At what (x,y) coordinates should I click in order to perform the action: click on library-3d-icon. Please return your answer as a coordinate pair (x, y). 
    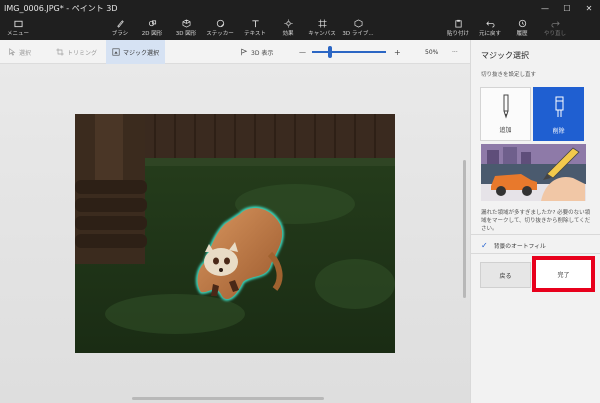
    Looking at the image, I should click on (358, 23).